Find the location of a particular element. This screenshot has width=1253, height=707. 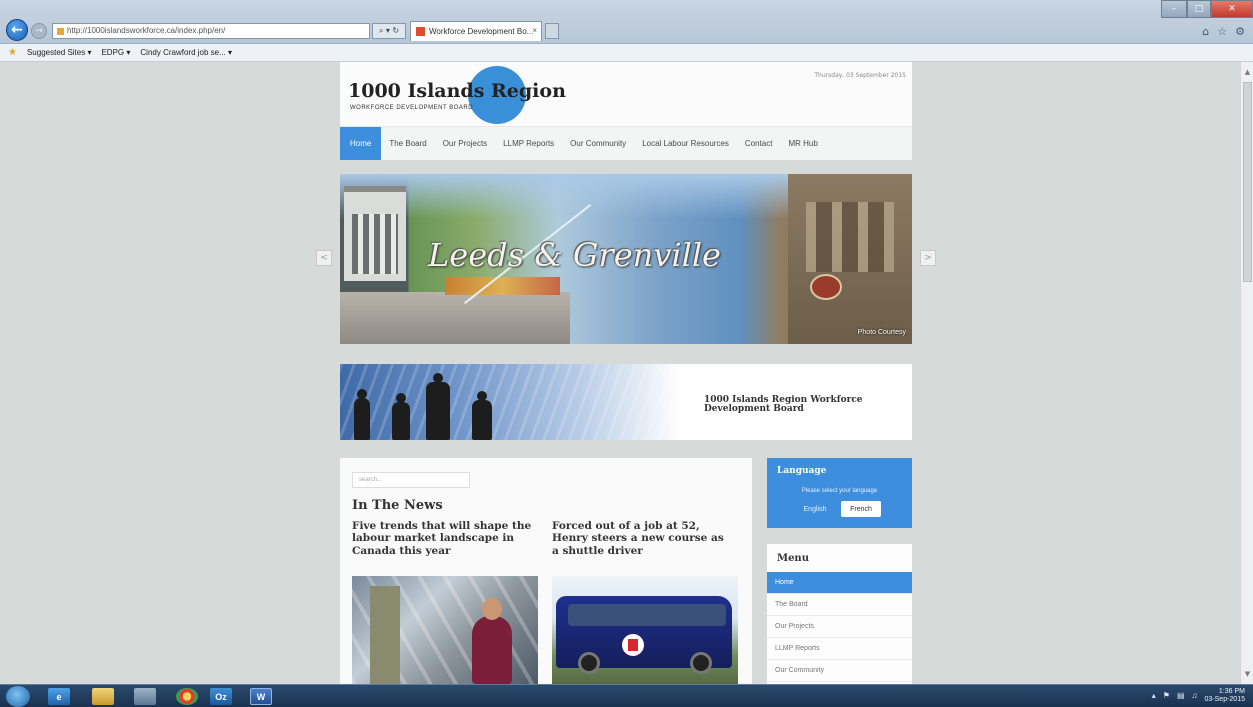

nav-llmp-reports: LLMP Reports is located at coordinates (528, 143).